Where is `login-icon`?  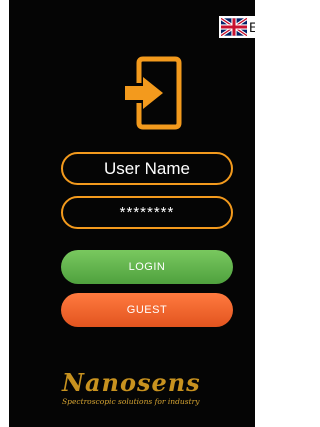 login-icon is located at coordinates (153, 93).